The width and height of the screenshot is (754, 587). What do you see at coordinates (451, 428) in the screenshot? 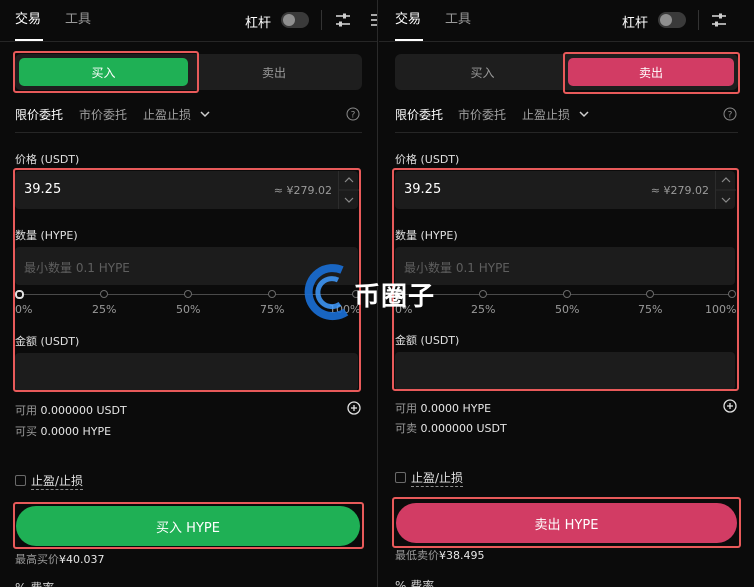
I see `max-sell: 可卖 0.000000 USDT` at bounding box center [451, 428].